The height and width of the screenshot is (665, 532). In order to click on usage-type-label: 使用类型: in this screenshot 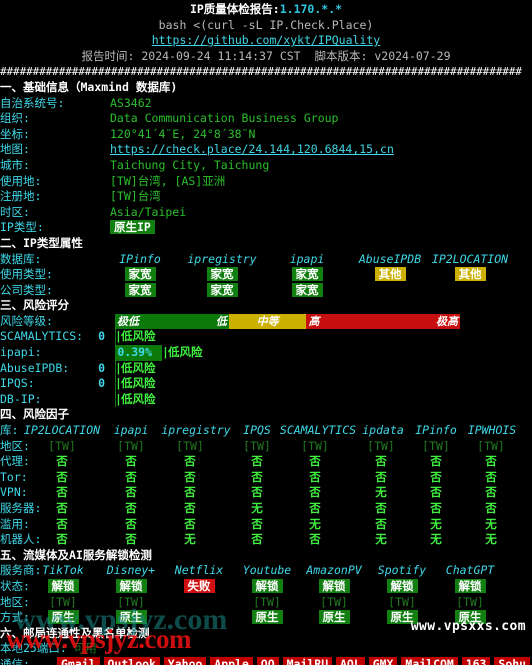, I will do `click(26, 274)`.